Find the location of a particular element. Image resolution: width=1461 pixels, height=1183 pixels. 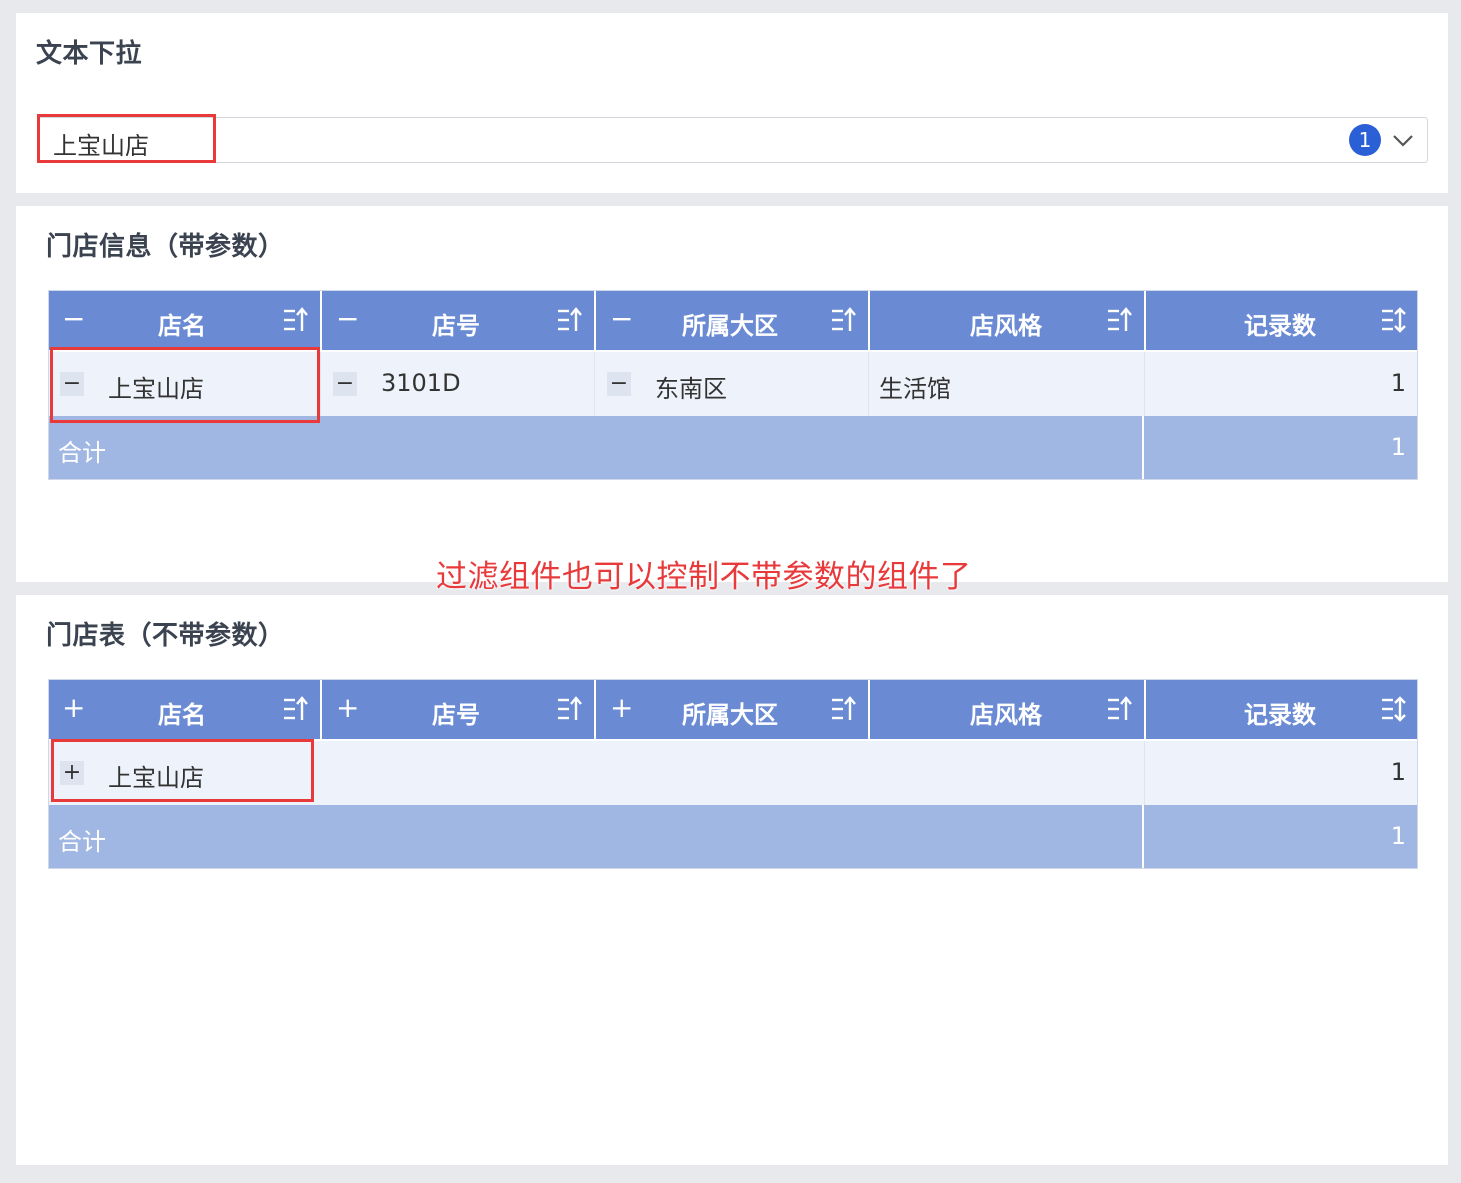

cell-region: − 东南区 is located at coordinates (731, 384).